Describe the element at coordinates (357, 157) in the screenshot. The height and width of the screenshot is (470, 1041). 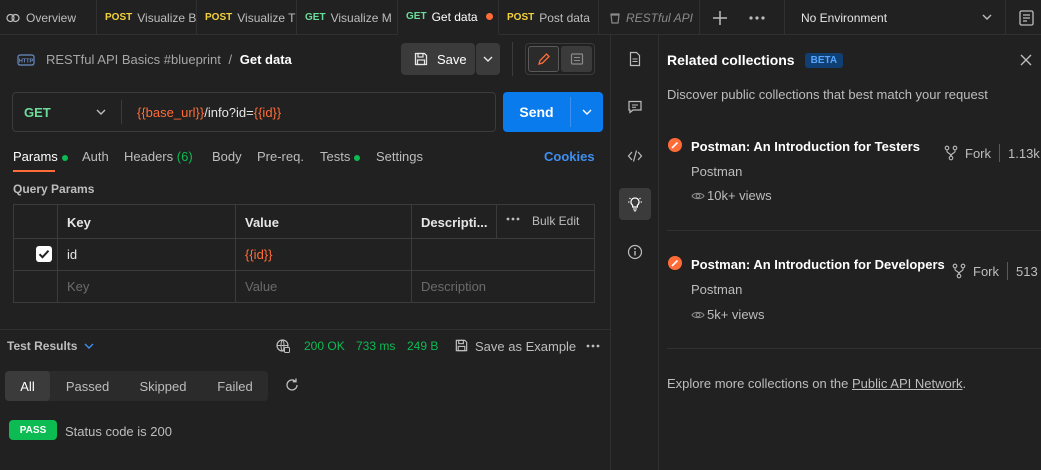
I see `active-dot-icon` at that location.